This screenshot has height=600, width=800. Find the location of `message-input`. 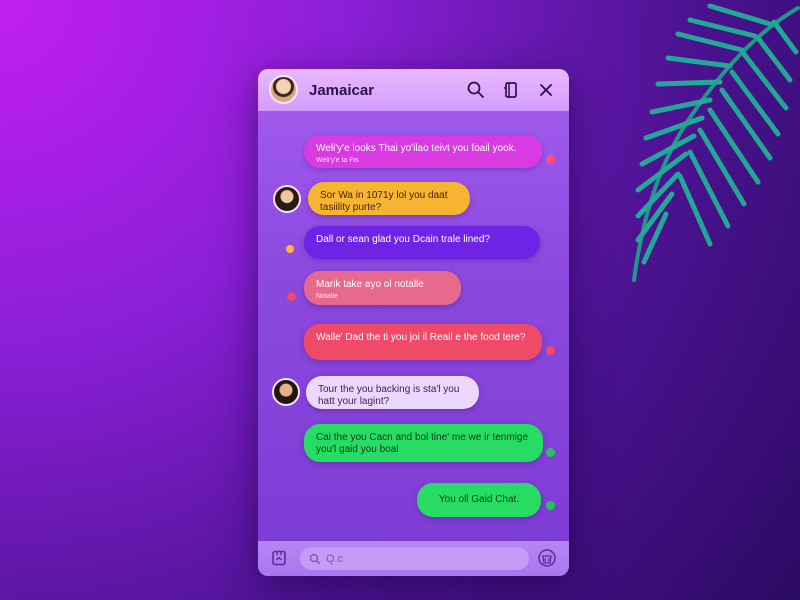

message-input is located at coordinates (414, 558).